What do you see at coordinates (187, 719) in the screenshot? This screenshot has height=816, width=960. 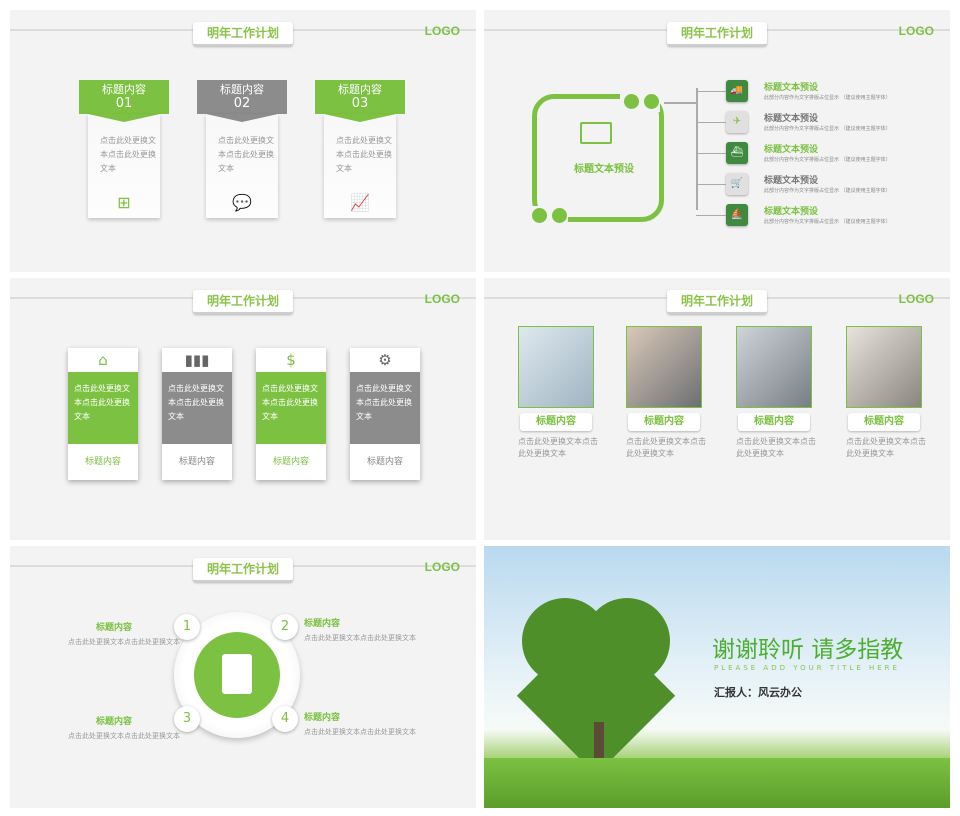 I see `step-number: 3` at bounding box center [187, 719].